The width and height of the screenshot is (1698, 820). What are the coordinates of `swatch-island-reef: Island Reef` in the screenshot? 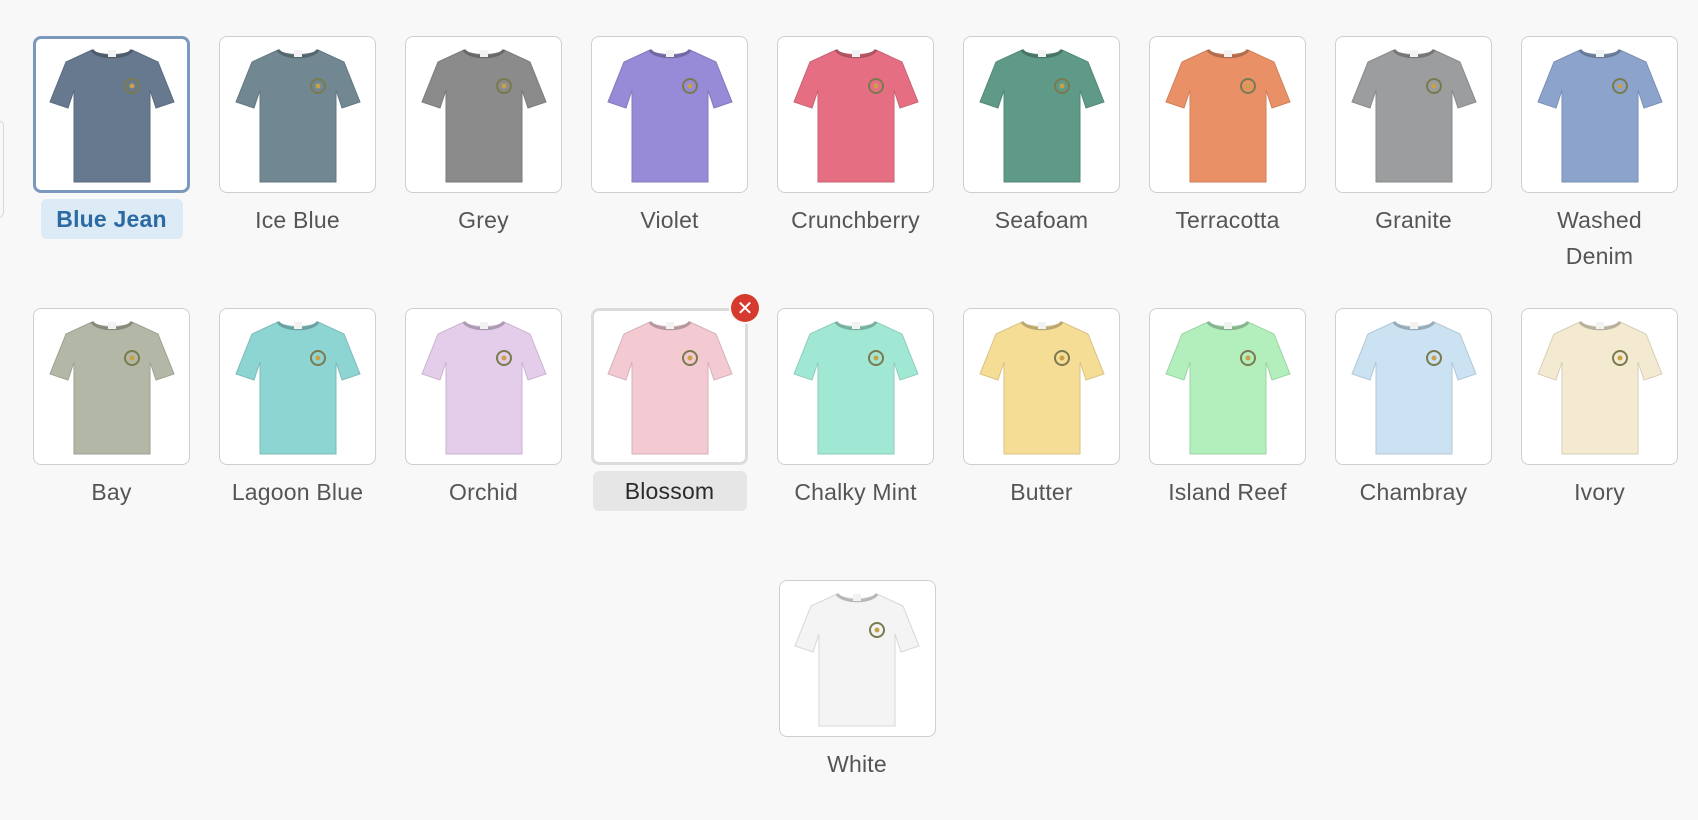 It's located at (1227, 444).